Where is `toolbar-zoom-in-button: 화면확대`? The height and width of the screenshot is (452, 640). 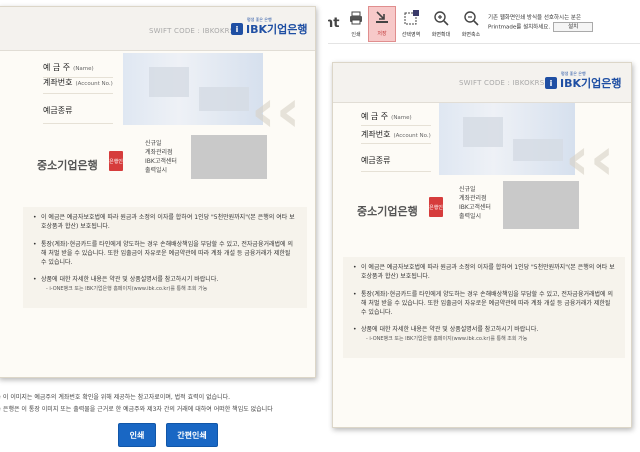
toolbar-zoom-in-button: 화면확대 is located at coordinates (441, 25).